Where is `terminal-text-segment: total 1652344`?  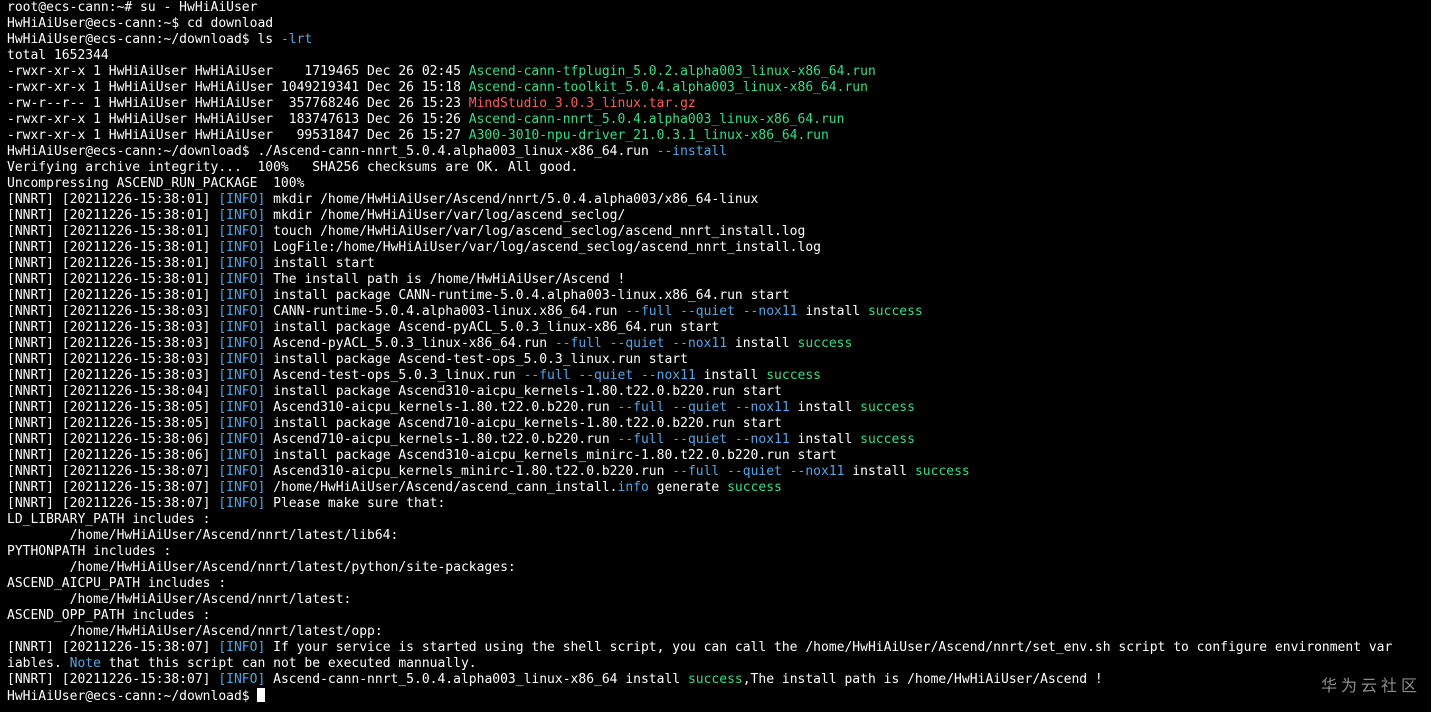 terminal-text-segment: total 1652344 is located at coordinates (58, 55).